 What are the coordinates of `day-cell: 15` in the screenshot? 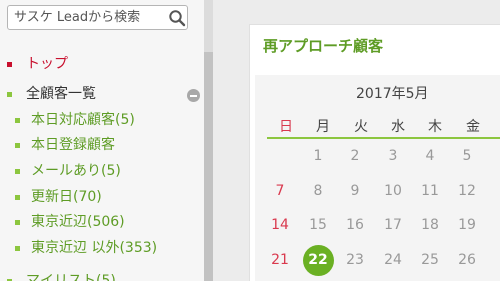 It's located at (318, 225).